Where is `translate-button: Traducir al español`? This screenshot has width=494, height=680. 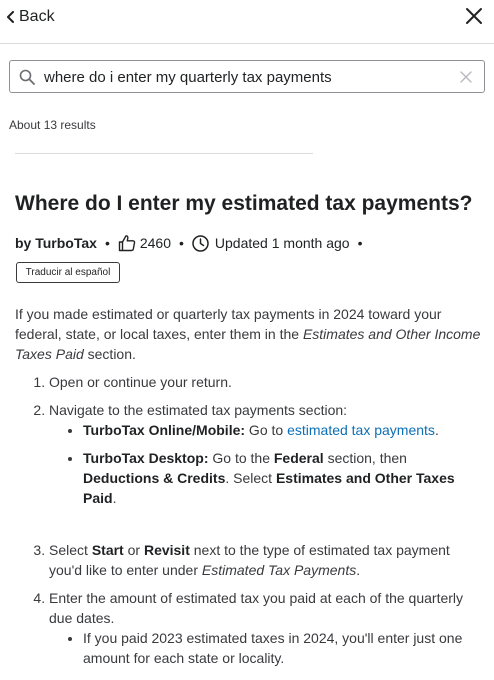
translate-button: Traducir al español is located at coordinates (68, 272).